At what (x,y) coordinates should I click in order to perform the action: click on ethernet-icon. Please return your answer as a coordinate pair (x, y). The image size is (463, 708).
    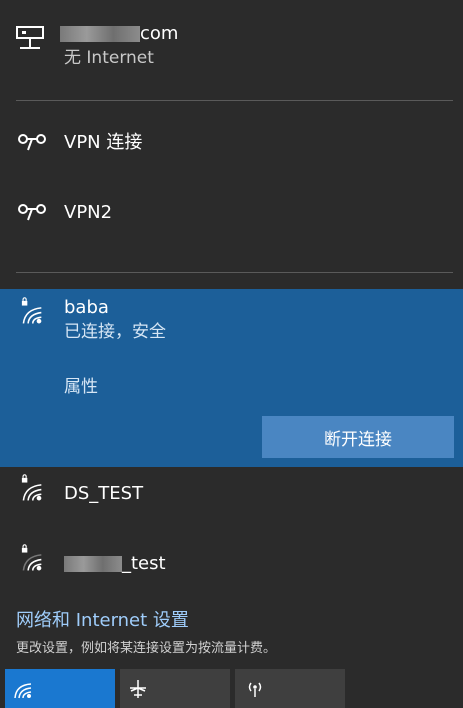
    Looking at the image, I should click on (30, 37).